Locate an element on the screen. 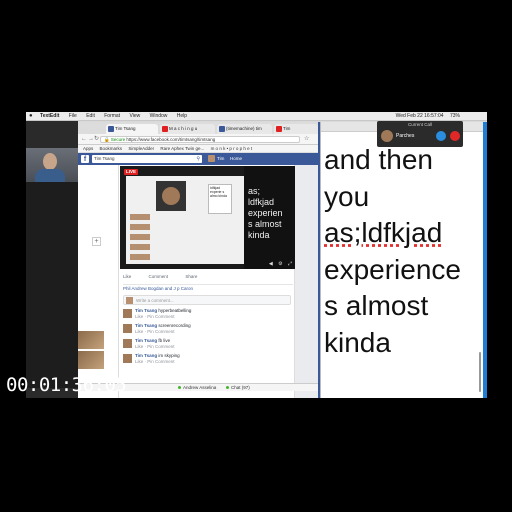 The width and height of the screenshot is (512, 512). reload-icon: ↻ is located at coordinates (96, 139).